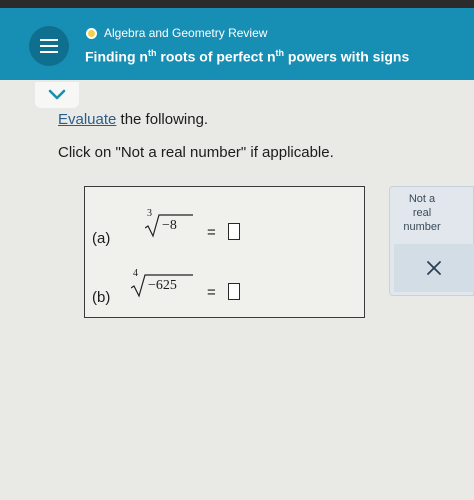  I want to click on chevron-down-icon, so click(57, 94).